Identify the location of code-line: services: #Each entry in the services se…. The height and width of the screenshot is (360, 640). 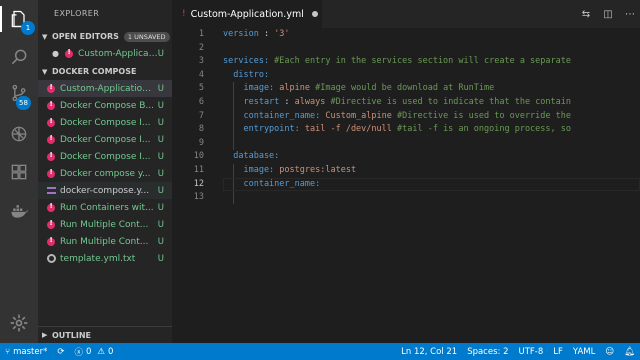
(431, 62).